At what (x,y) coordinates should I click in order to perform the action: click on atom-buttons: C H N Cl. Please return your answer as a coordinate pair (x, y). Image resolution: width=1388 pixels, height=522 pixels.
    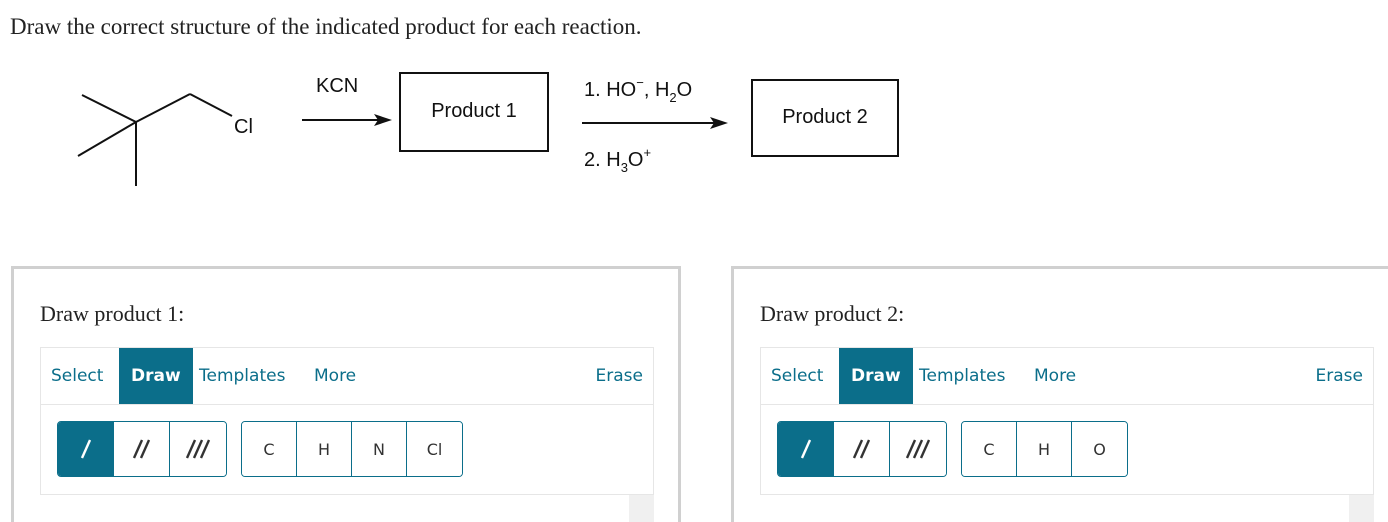
    Looking at the image, I should click on (352, 449).